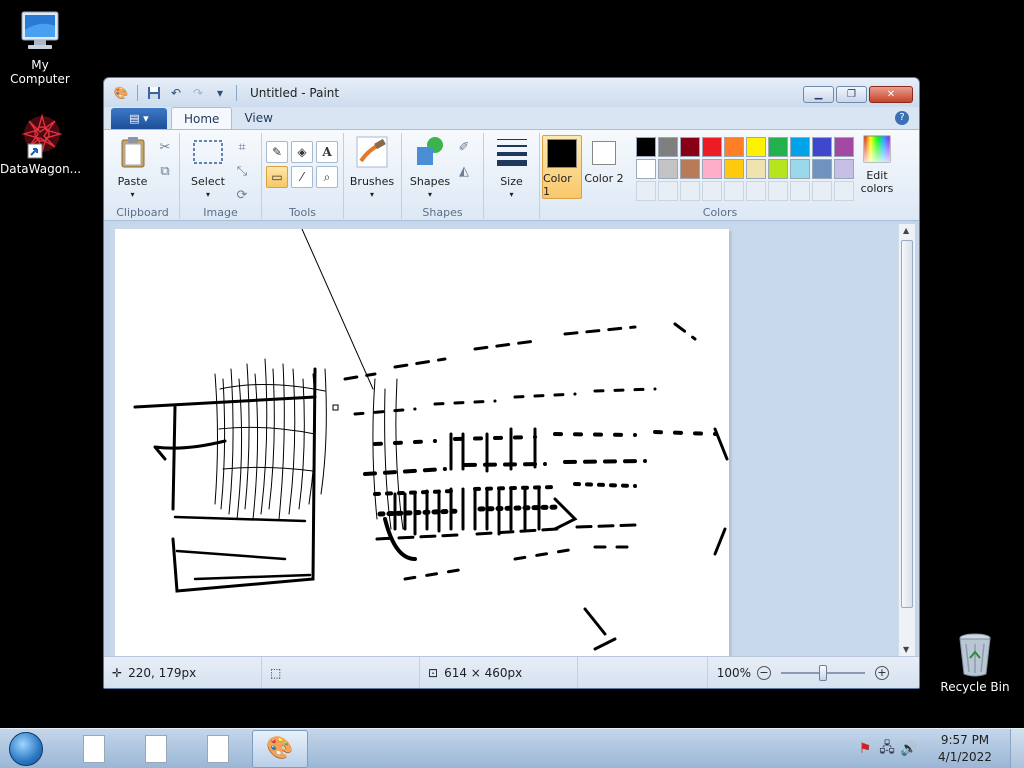  Describe the element at coordinates (562, 167) in the screenshot. I see `color1-button: Color 1` at that location.